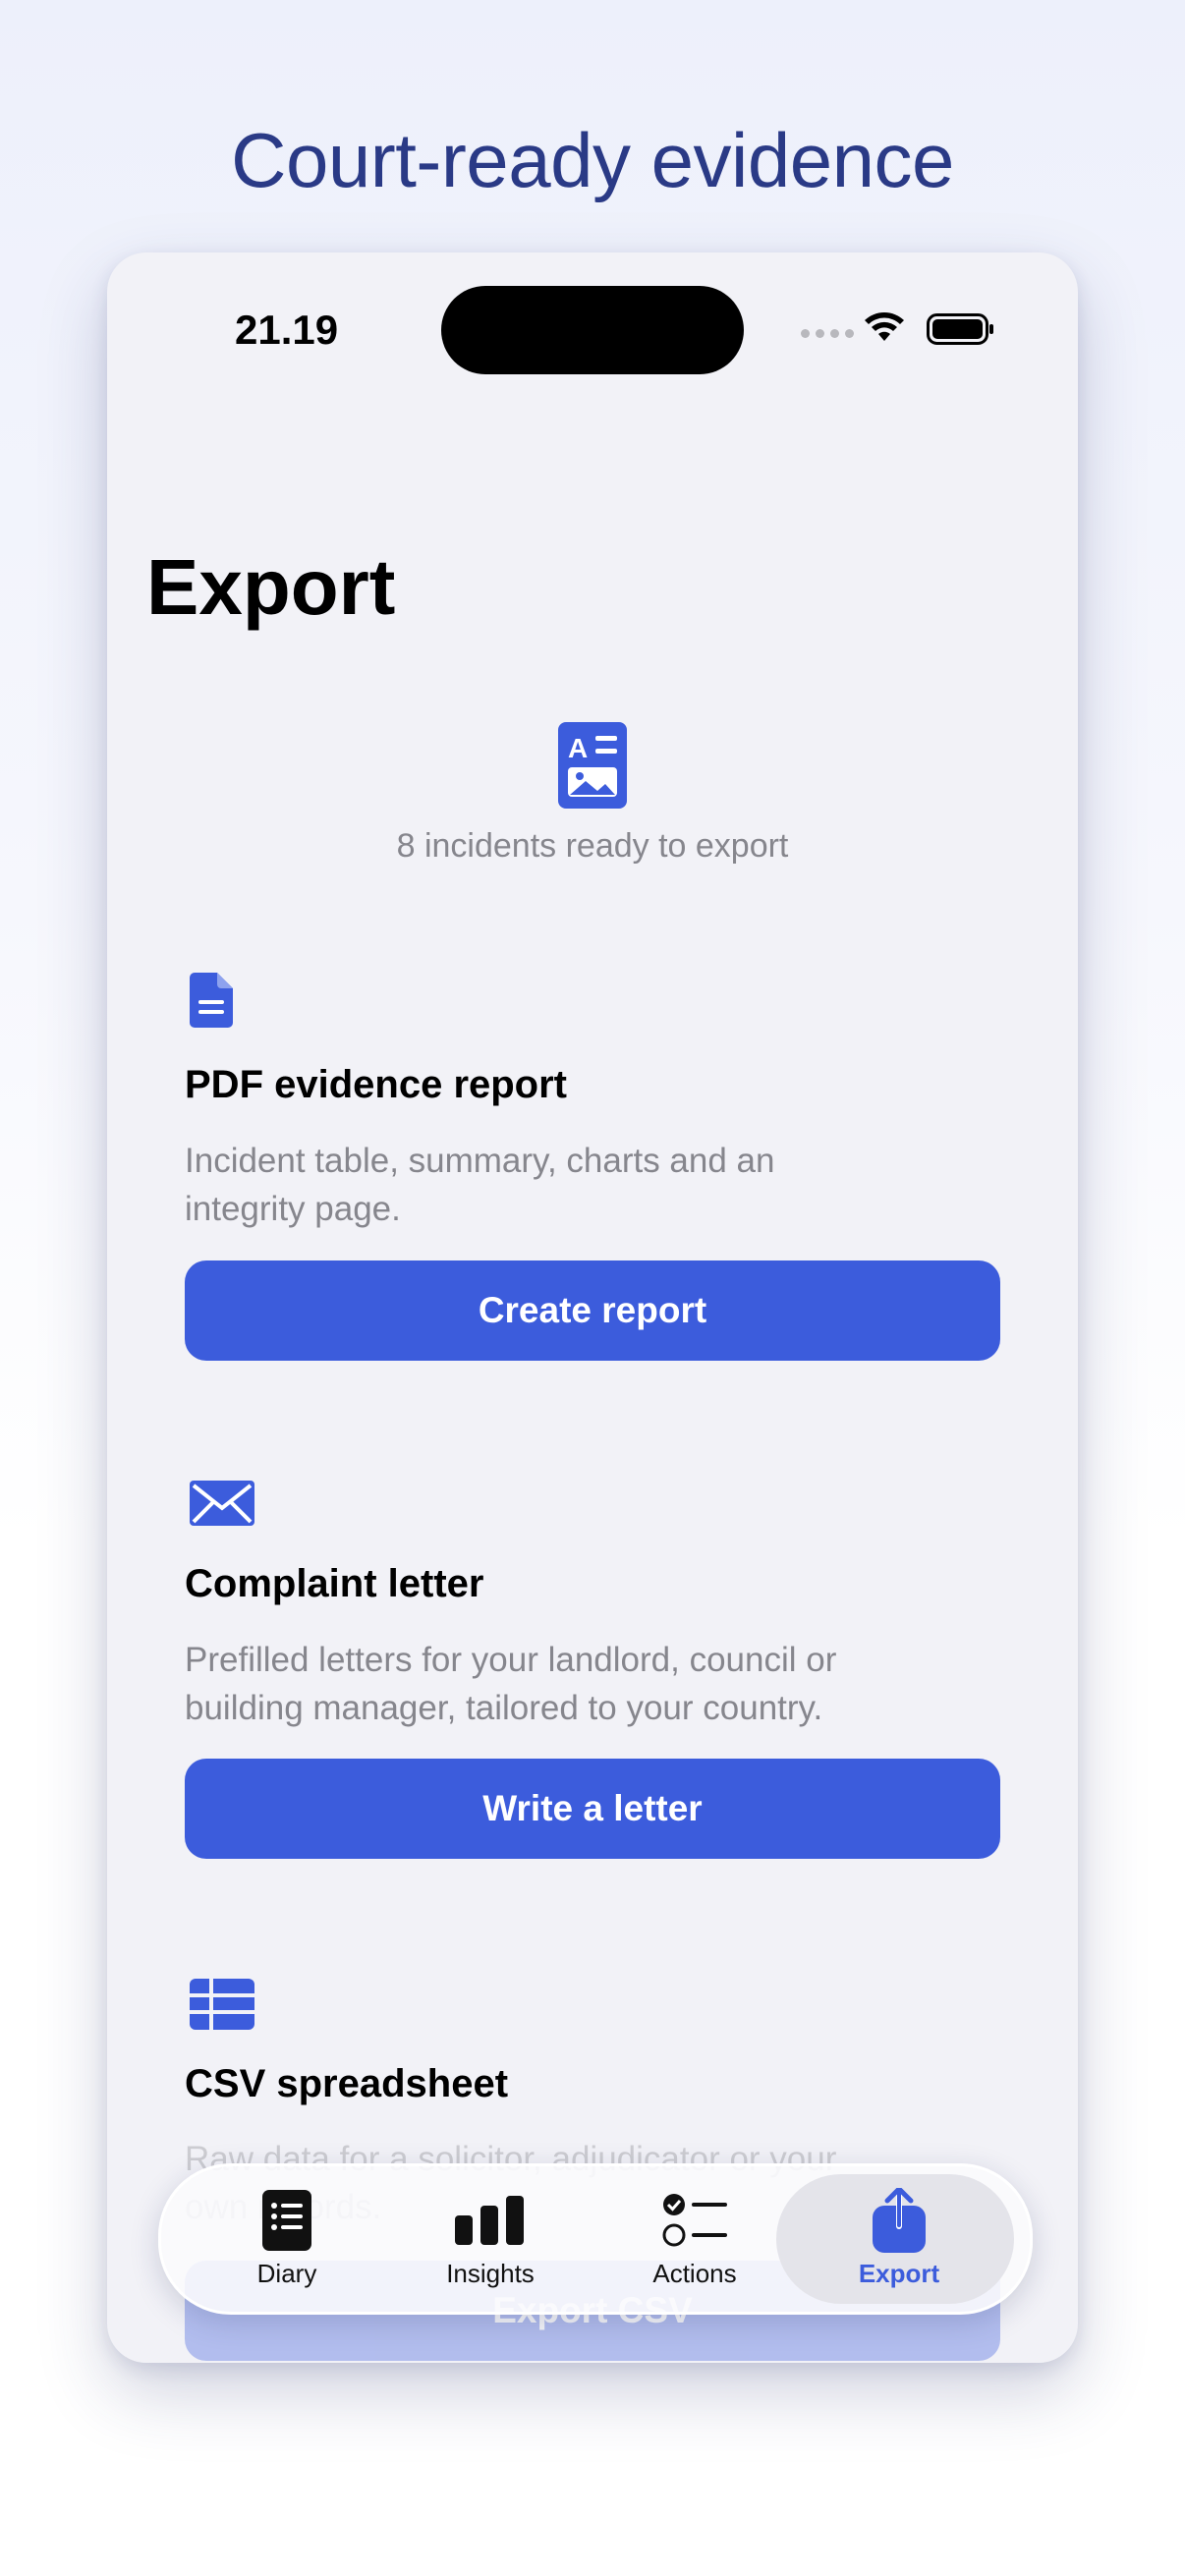  What do you see at coordinates (335, 1583) in the screenshot?
I see `letter-section-title: Complaint letter` at bounding box center [335, 1583].